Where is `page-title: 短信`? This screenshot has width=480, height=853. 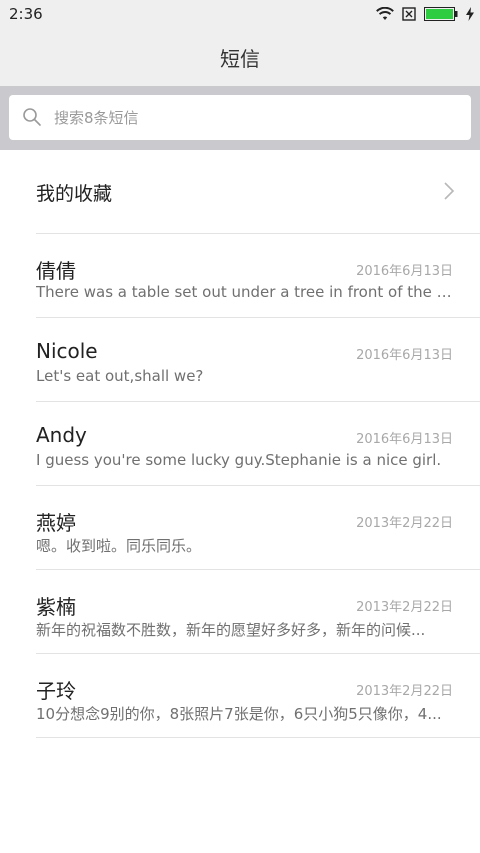
page-title: 短信 is located at coordinates (240, 59).